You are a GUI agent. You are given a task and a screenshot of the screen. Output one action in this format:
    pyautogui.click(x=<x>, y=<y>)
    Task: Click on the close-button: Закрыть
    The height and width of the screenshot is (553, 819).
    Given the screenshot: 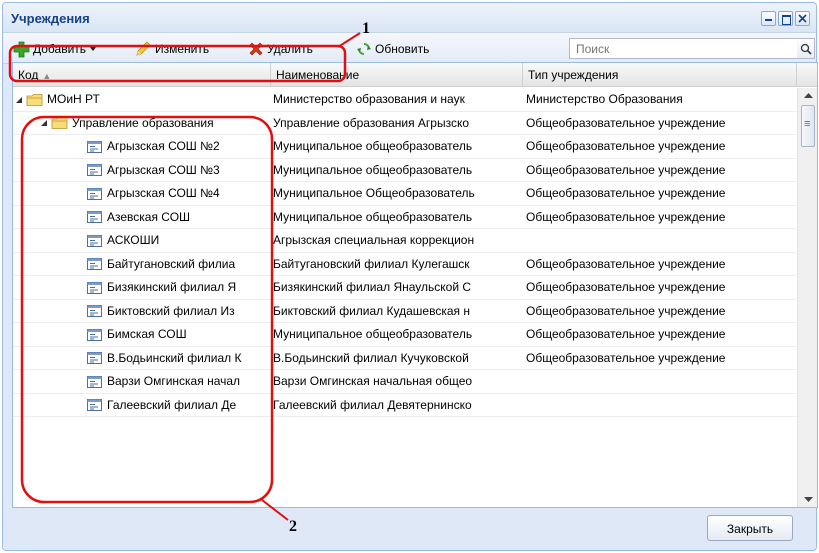 What is the action you would take?
    pyautogui.click(x=750, y=528)
    